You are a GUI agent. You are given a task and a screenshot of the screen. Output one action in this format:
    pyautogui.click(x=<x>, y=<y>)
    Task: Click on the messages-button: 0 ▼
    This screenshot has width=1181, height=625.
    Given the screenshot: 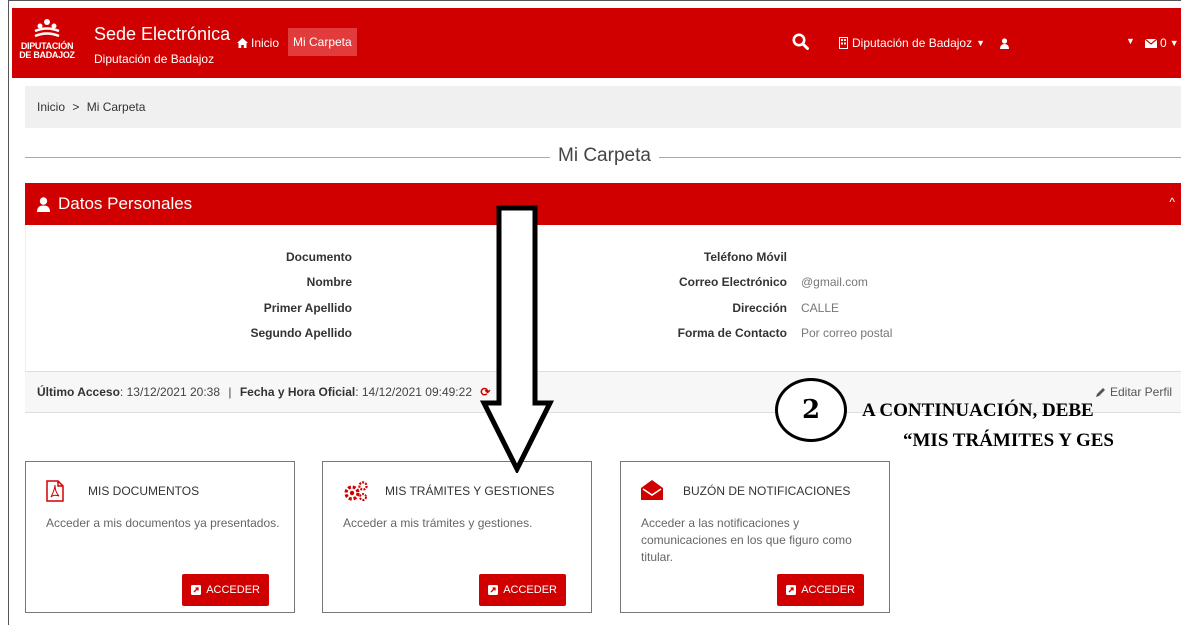 What is the action you would take?
    pyautogui.click(x=1162, y=43)
    